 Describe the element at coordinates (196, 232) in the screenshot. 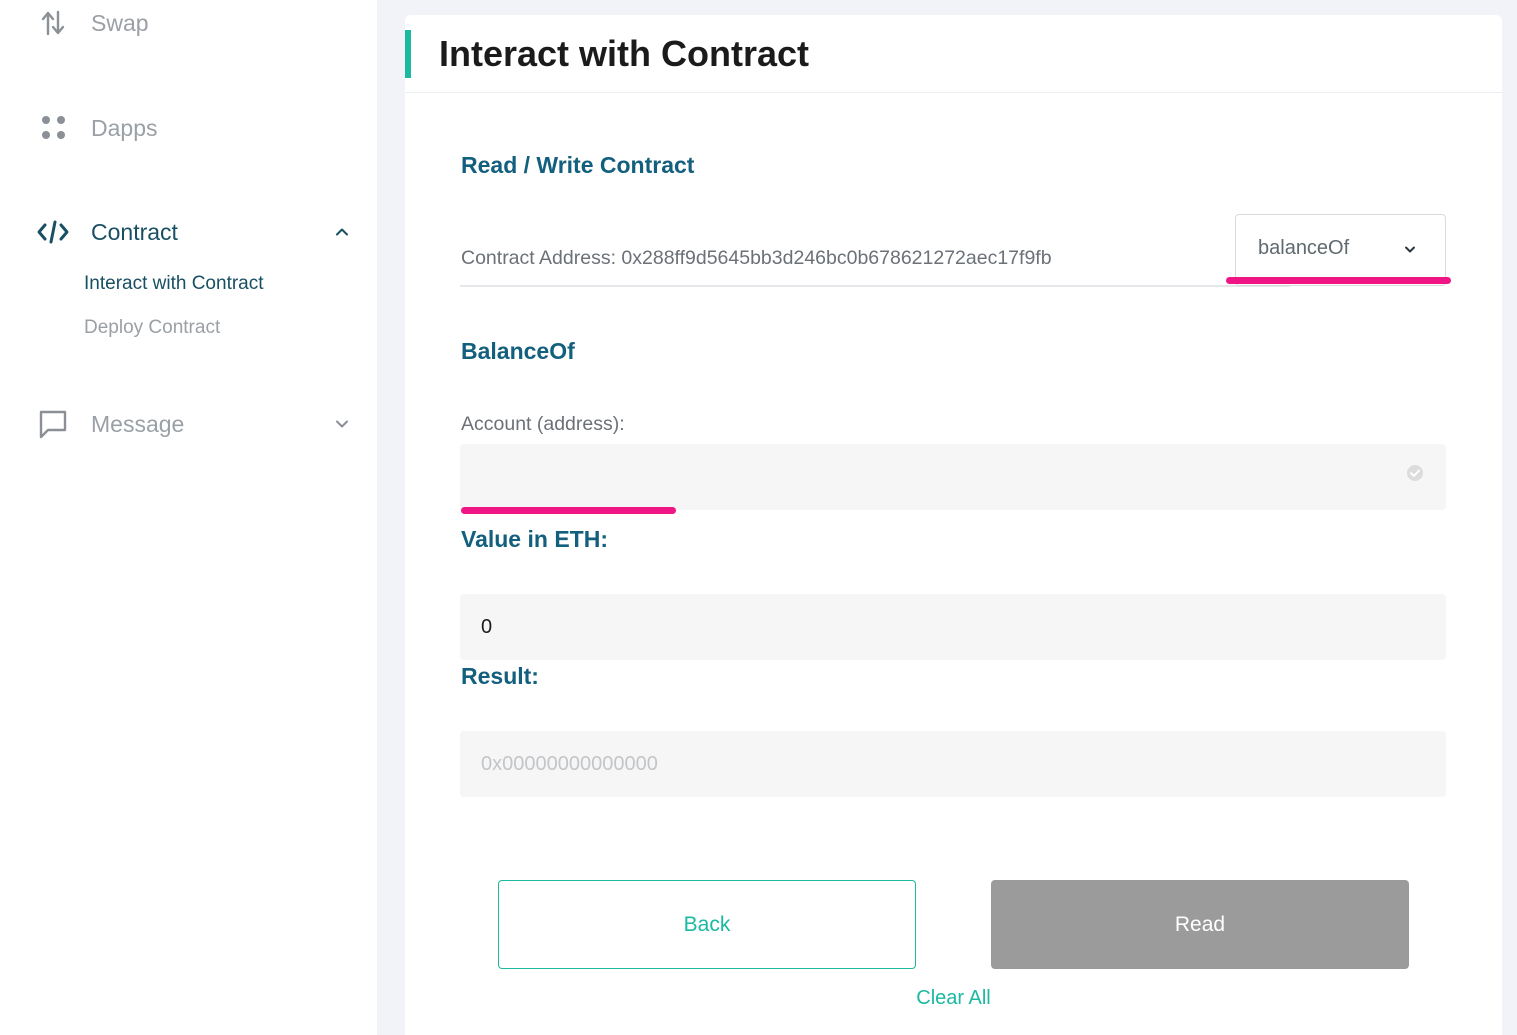

I see `sidebar-item-contract: Contract` at that location.